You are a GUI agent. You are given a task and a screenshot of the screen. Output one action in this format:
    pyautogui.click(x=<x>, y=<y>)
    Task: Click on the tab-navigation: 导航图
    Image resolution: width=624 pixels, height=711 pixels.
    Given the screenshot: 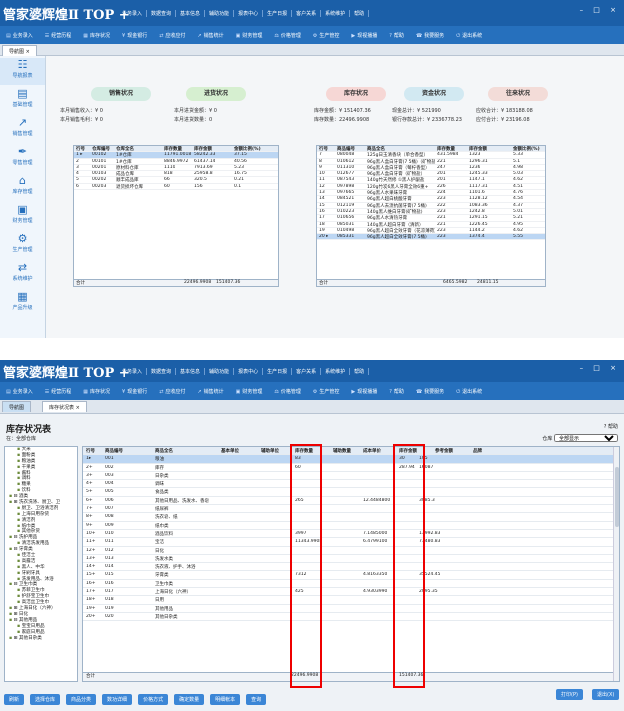 What is the action you would take?
    pyautogui.click(x=17, y=406)
    